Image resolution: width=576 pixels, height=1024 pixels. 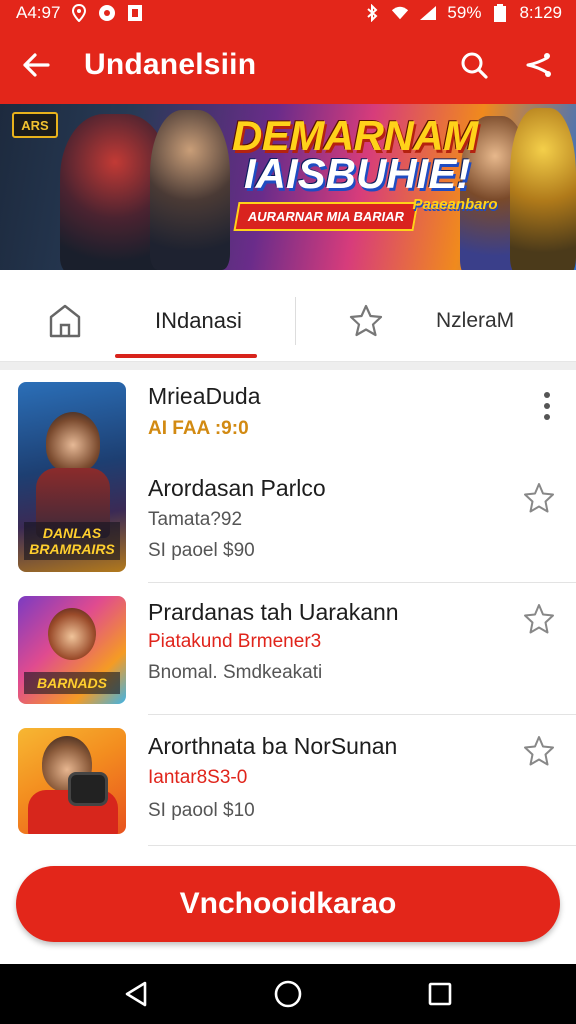 I want to click on tab-favorites, so click(x=366, y=321).